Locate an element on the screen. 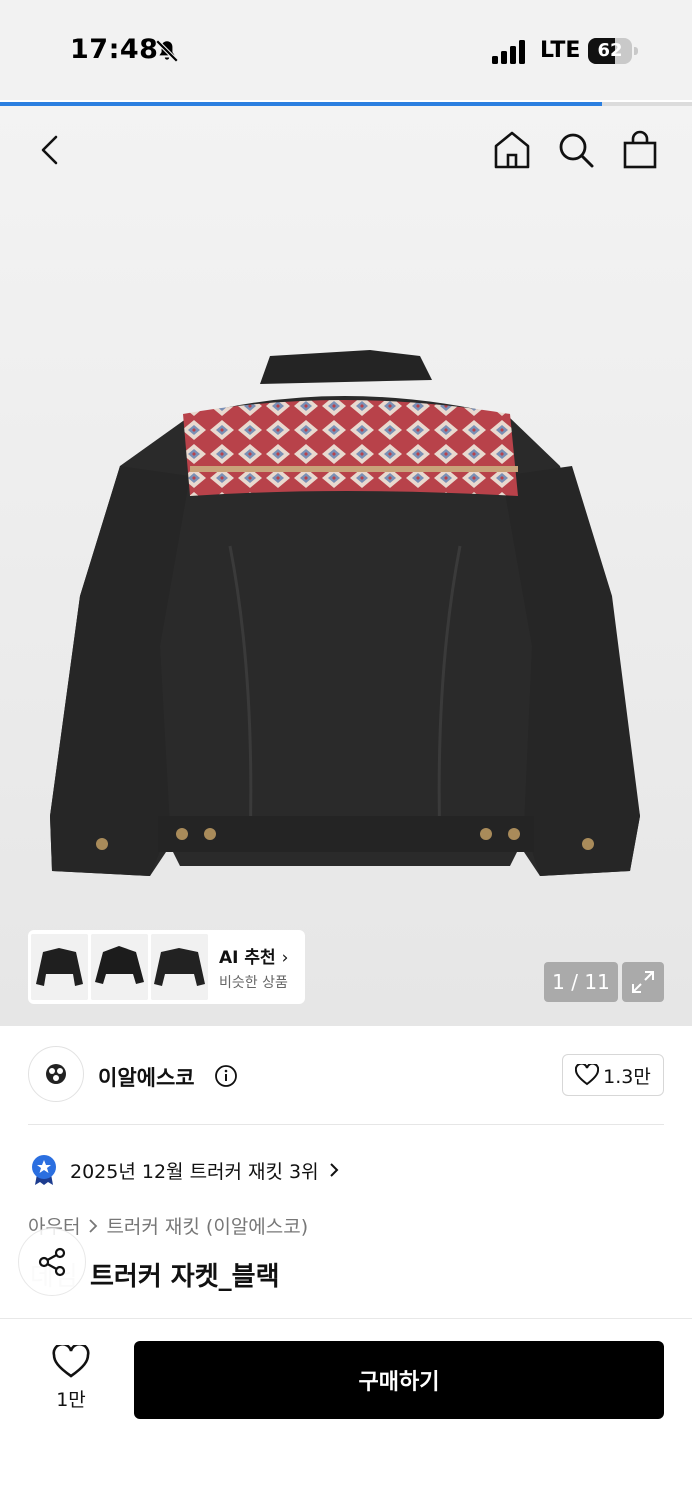  back-icon is located at coordinates (49, 150).